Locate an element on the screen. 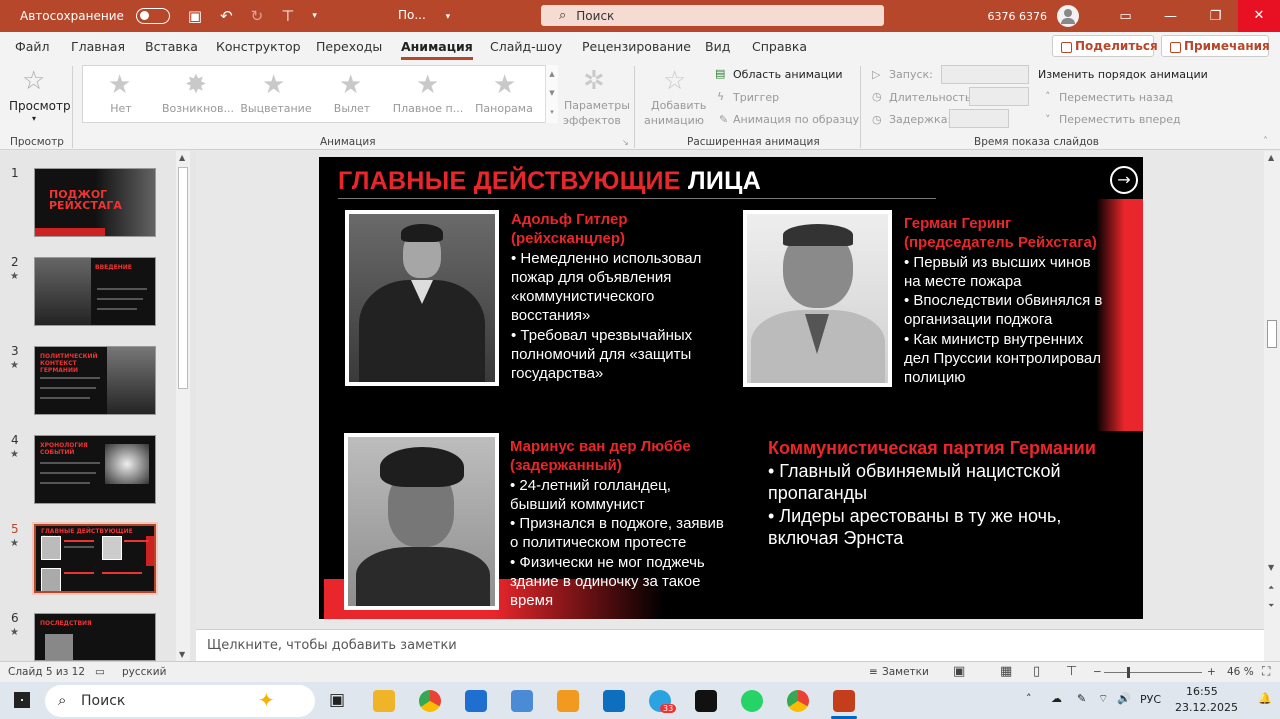 This screenshot has height=719, width=1280. present-icon: ⊤ is located at coordinates (287, 16).